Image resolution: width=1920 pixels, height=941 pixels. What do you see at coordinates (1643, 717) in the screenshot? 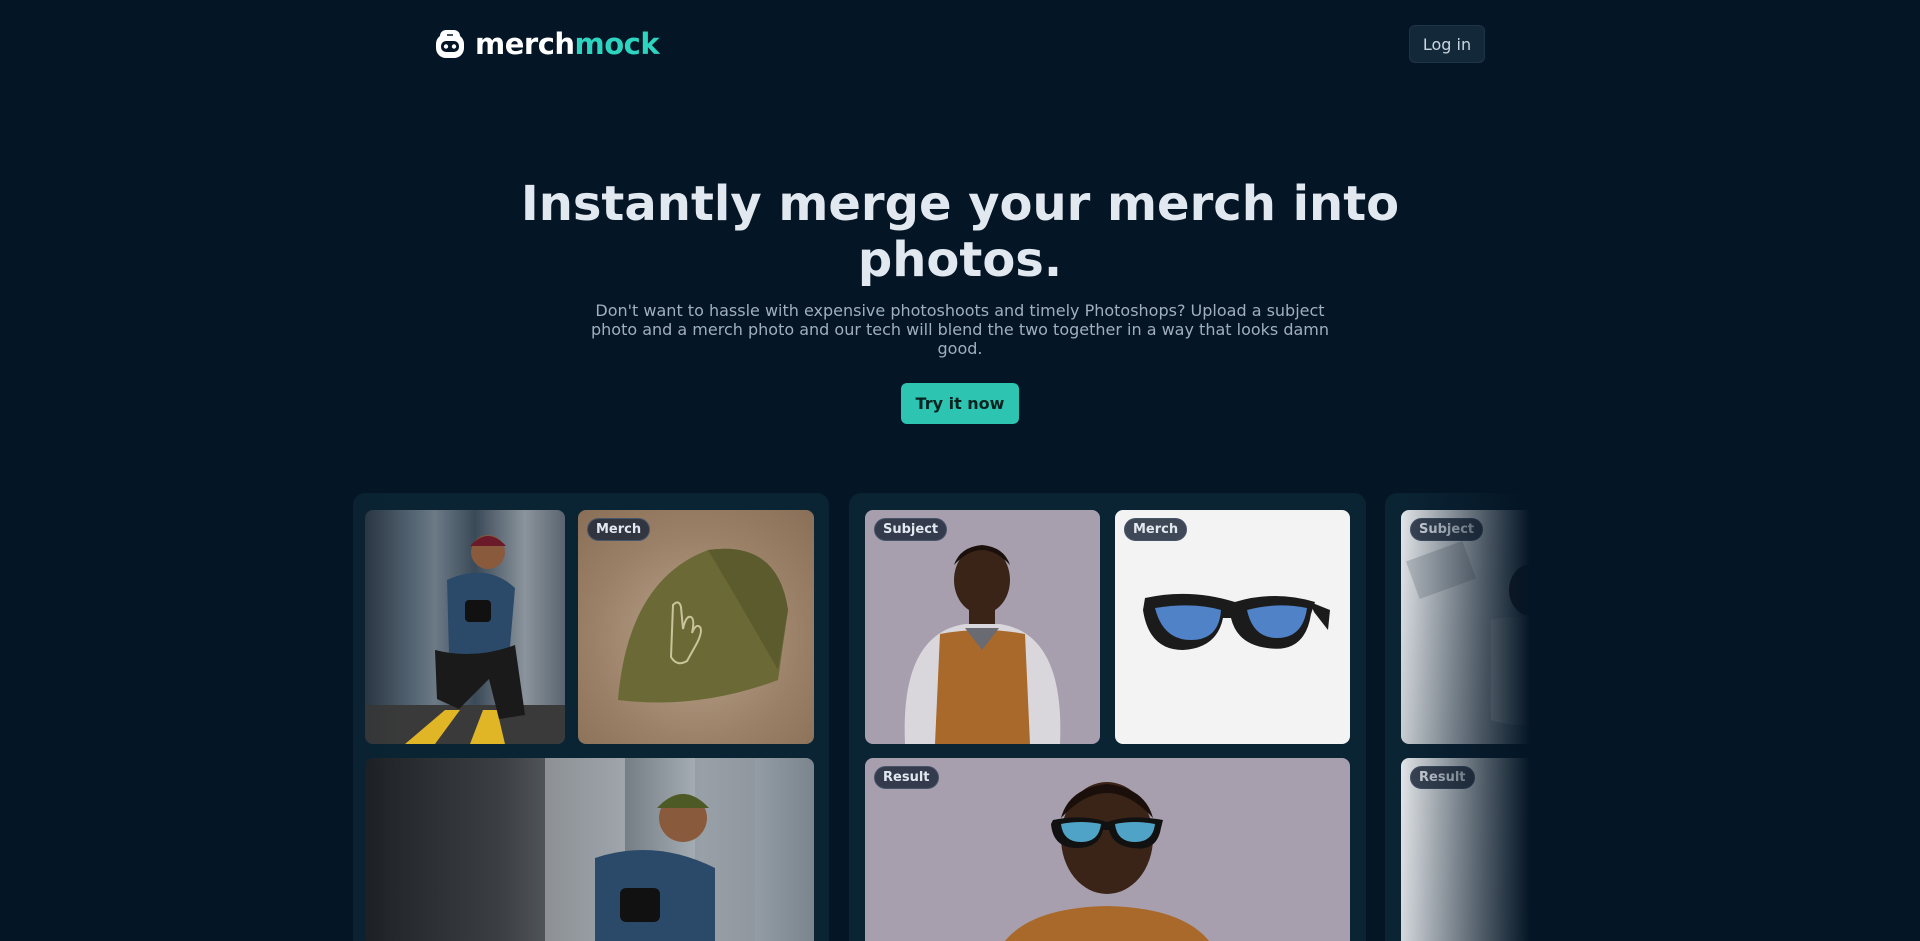
I see `example-card: Subject Result` at bounding box center [1643, 717].